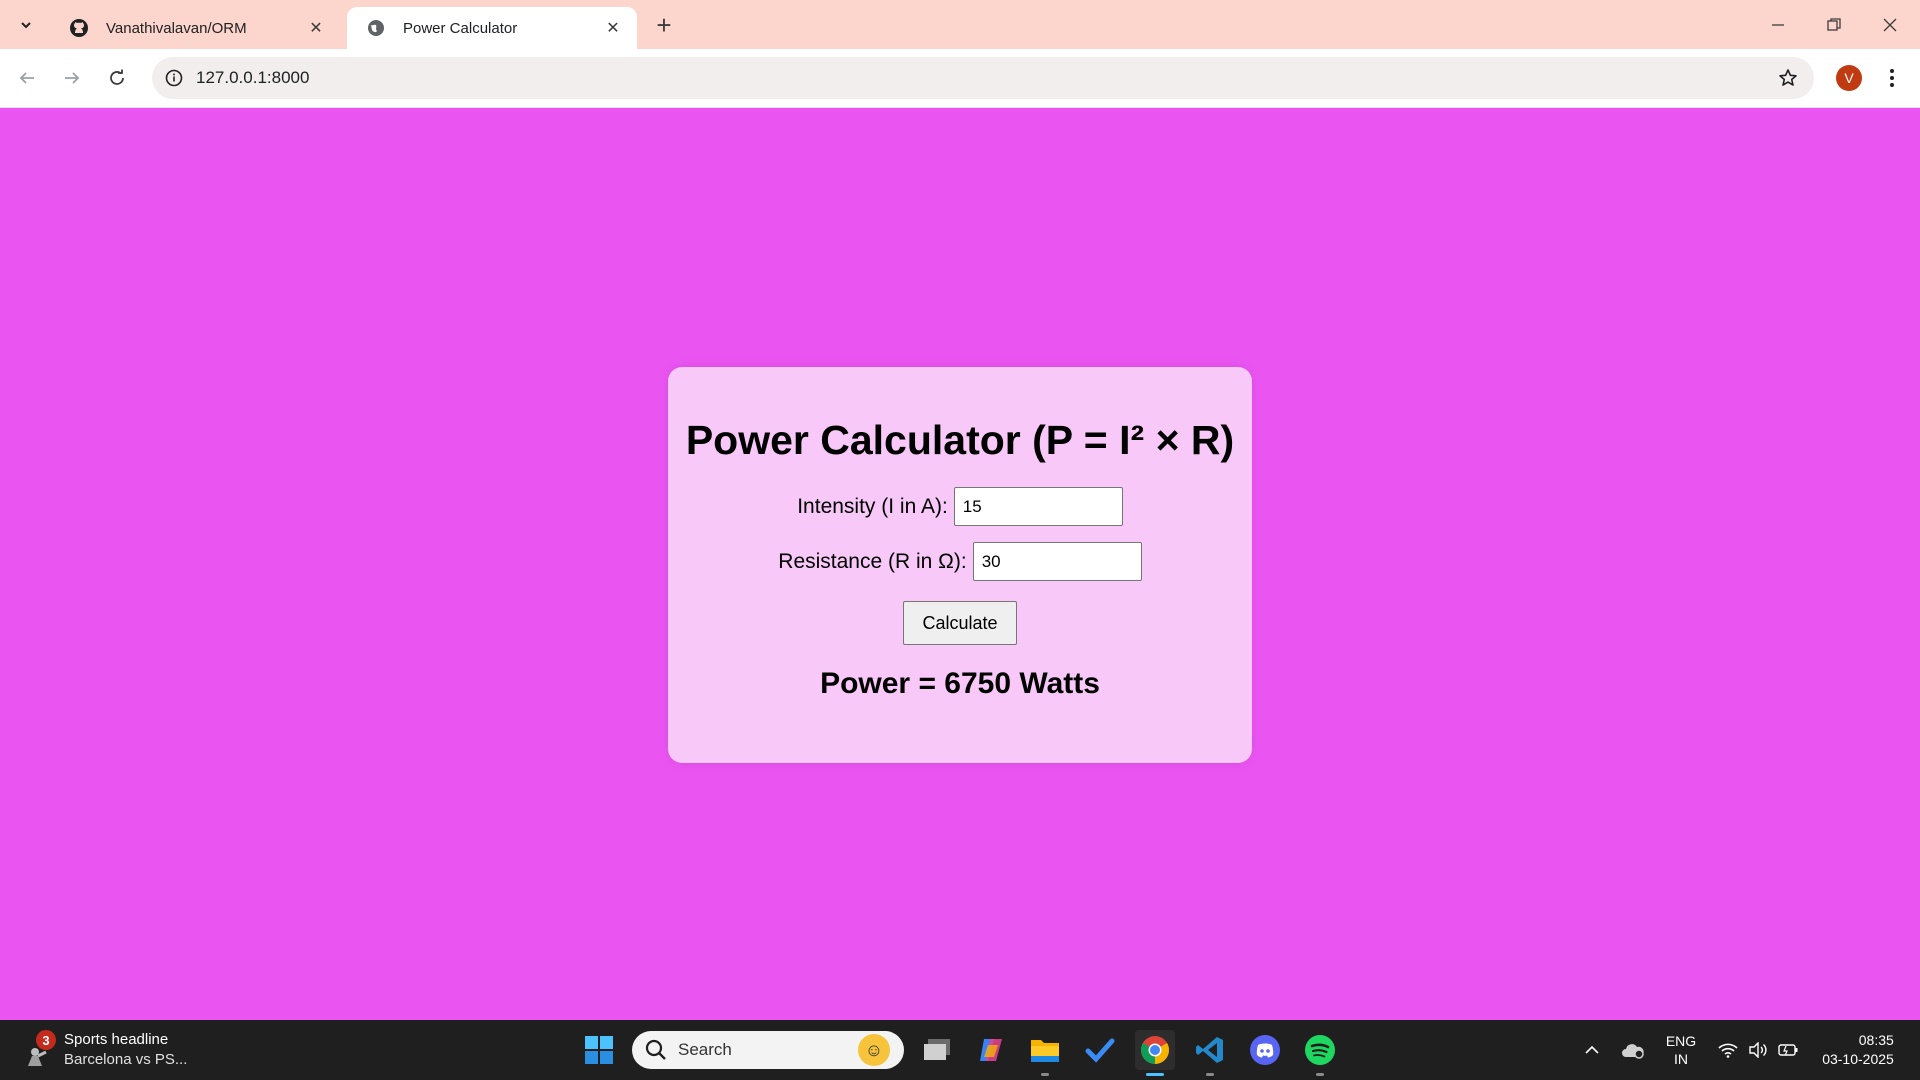  I want to click on tab-power-calculator: Power Calculator ✕, so click(492, 28).